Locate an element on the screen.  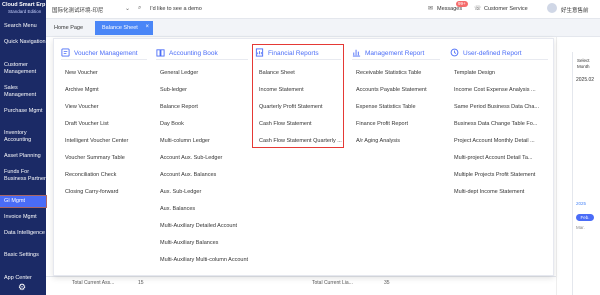
gear-icon: ⚙ is located at coordinates (22, 287).